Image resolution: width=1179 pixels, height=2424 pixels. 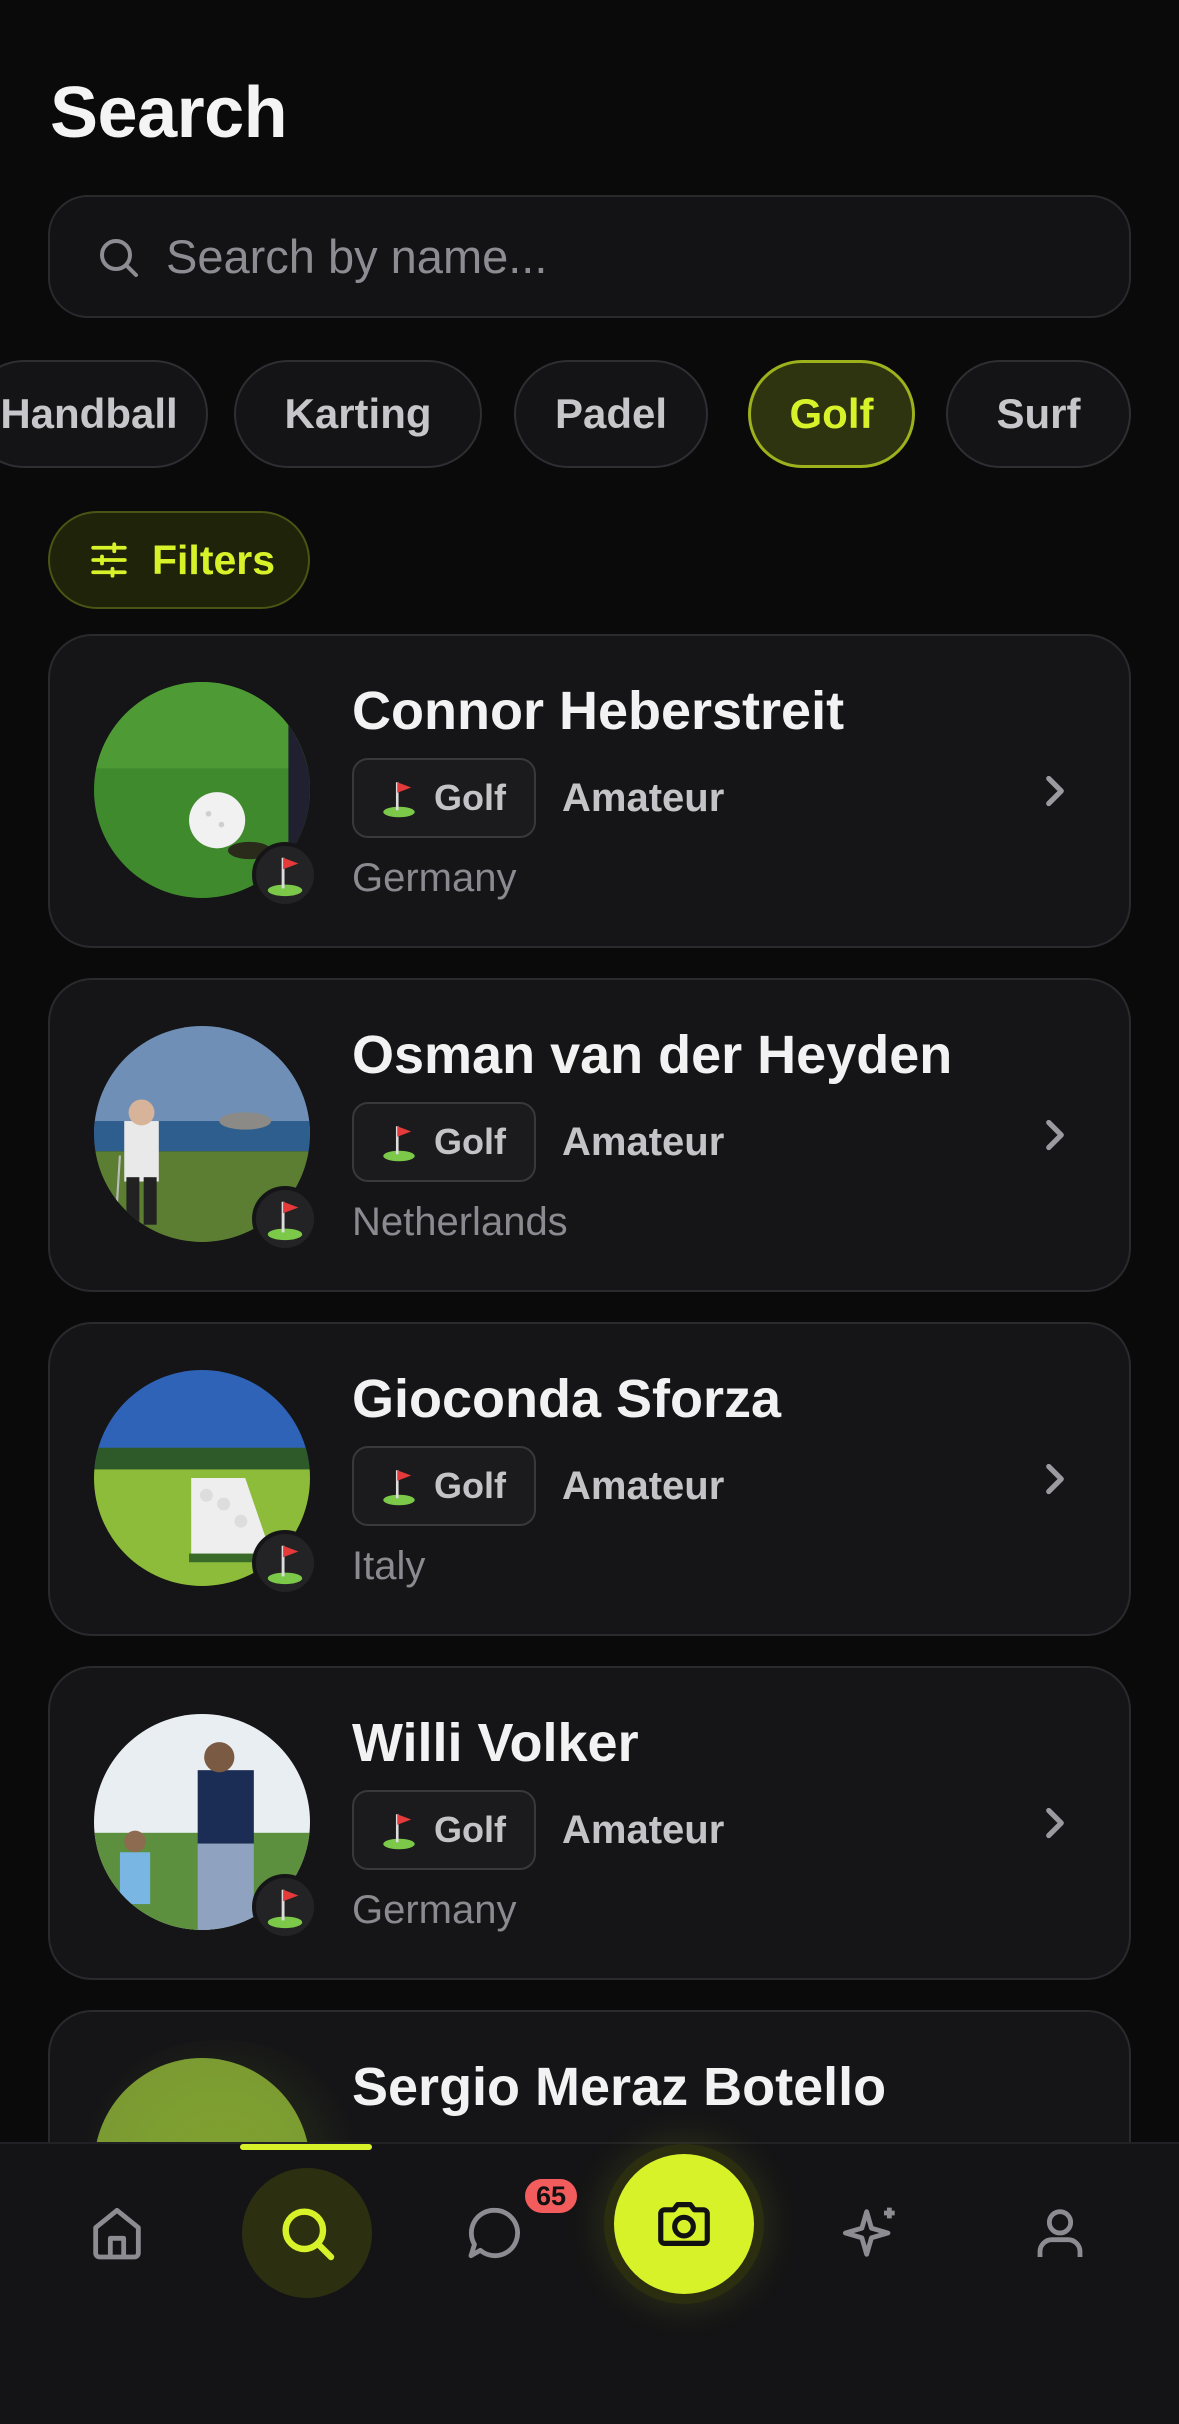 I want to click on athlete-country: Italy, so click(x=389, y=1566).